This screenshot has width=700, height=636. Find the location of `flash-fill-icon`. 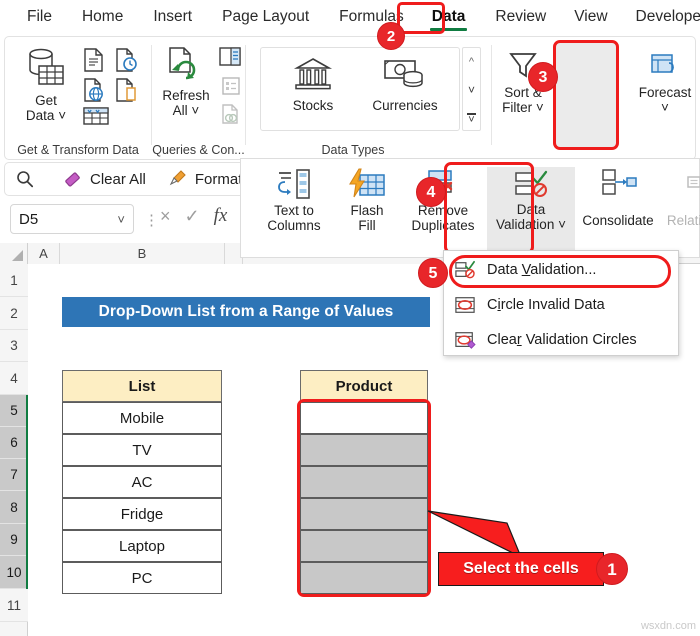

flash-fill-icon is located at coordinates (367, 183).